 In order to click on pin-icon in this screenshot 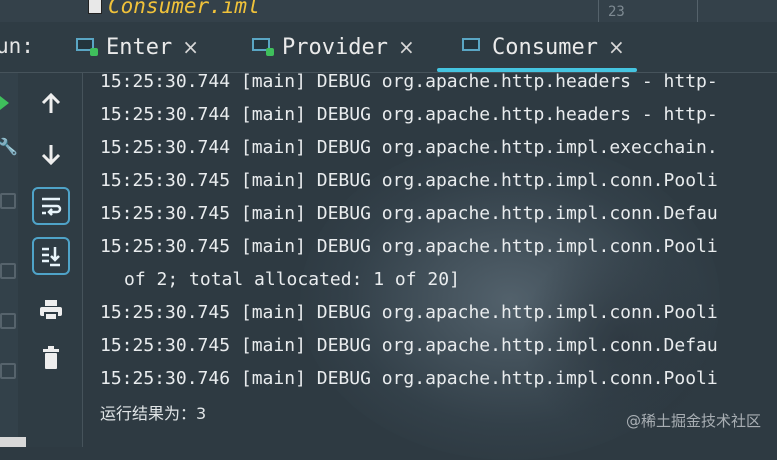, I will do `click(8, 371)`.